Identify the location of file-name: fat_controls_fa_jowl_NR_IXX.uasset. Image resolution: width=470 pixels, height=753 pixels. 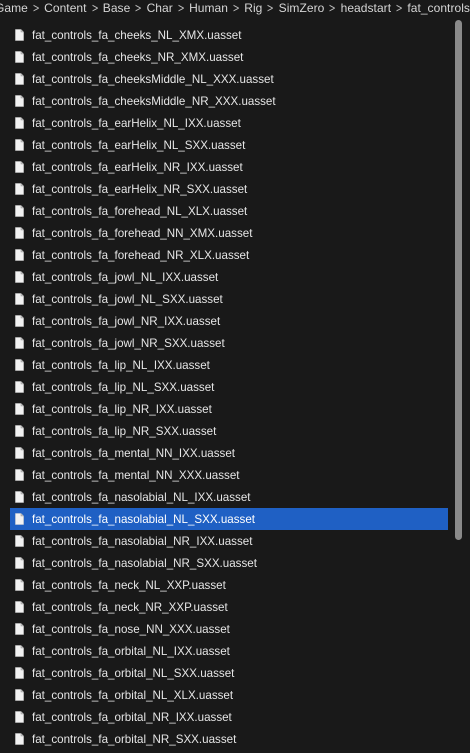
(126, 321).